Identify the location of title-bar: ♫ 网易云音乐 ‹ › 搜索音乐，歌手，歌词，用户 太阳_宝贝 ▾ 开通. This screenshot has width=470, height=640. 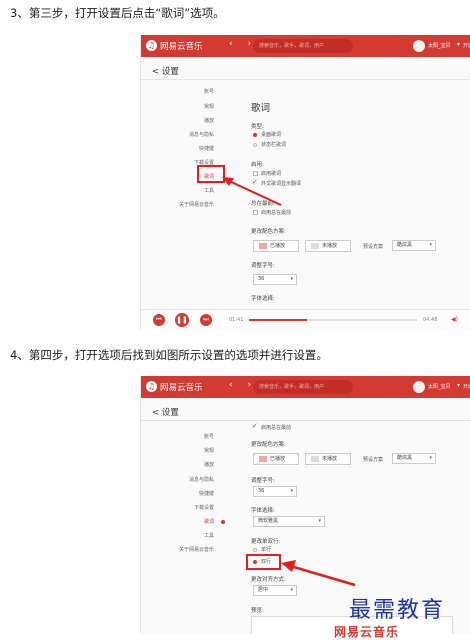
(305, 46).